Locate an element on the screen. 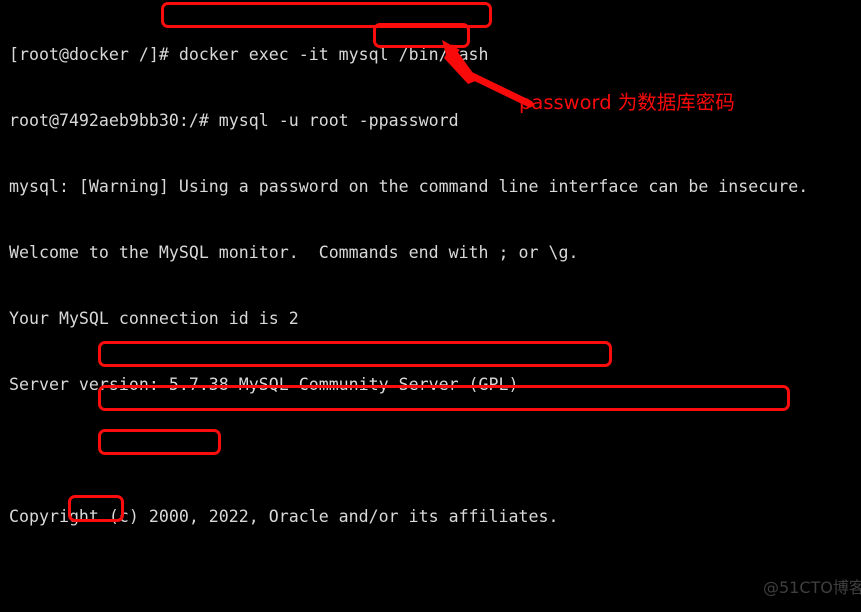 The image size is (861, 612). annotation-note: password 为数据库密码 is located at coordinates (627, 102).